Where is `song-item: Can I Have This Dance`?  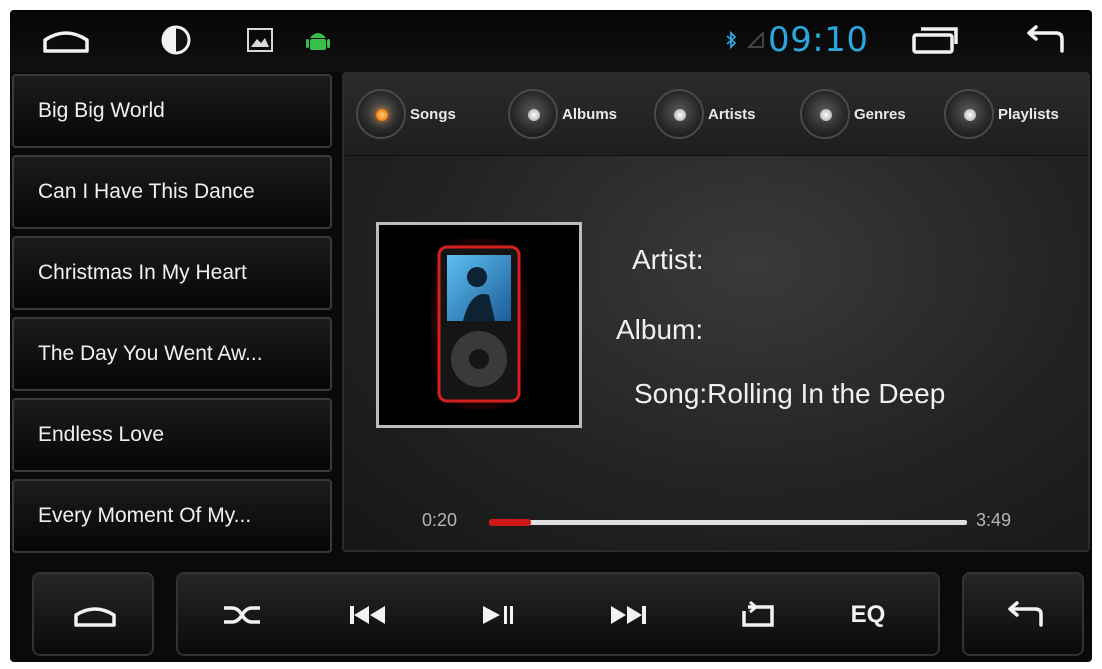
song-item: Can I Have This Dance is located at coordinates (172, 192).